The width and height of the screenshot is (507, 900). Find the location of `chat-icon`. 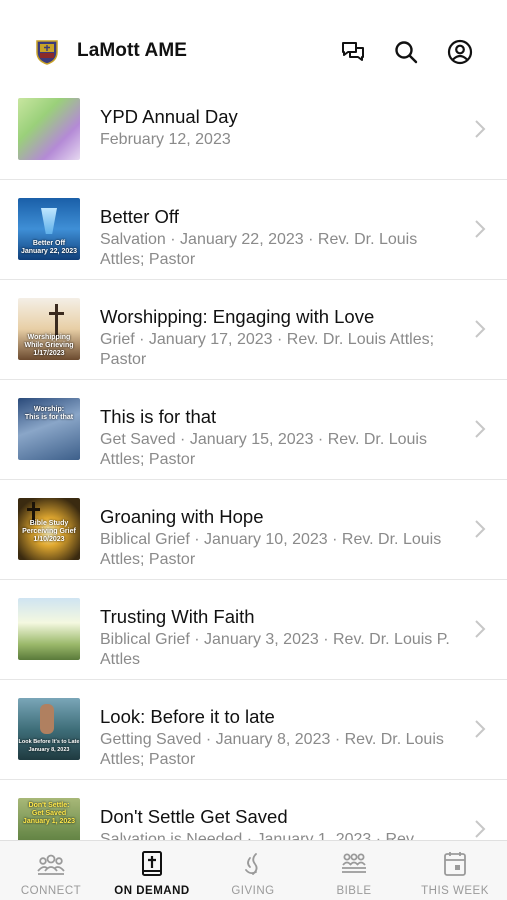

chat-icon is located at coordinates (353, 51).